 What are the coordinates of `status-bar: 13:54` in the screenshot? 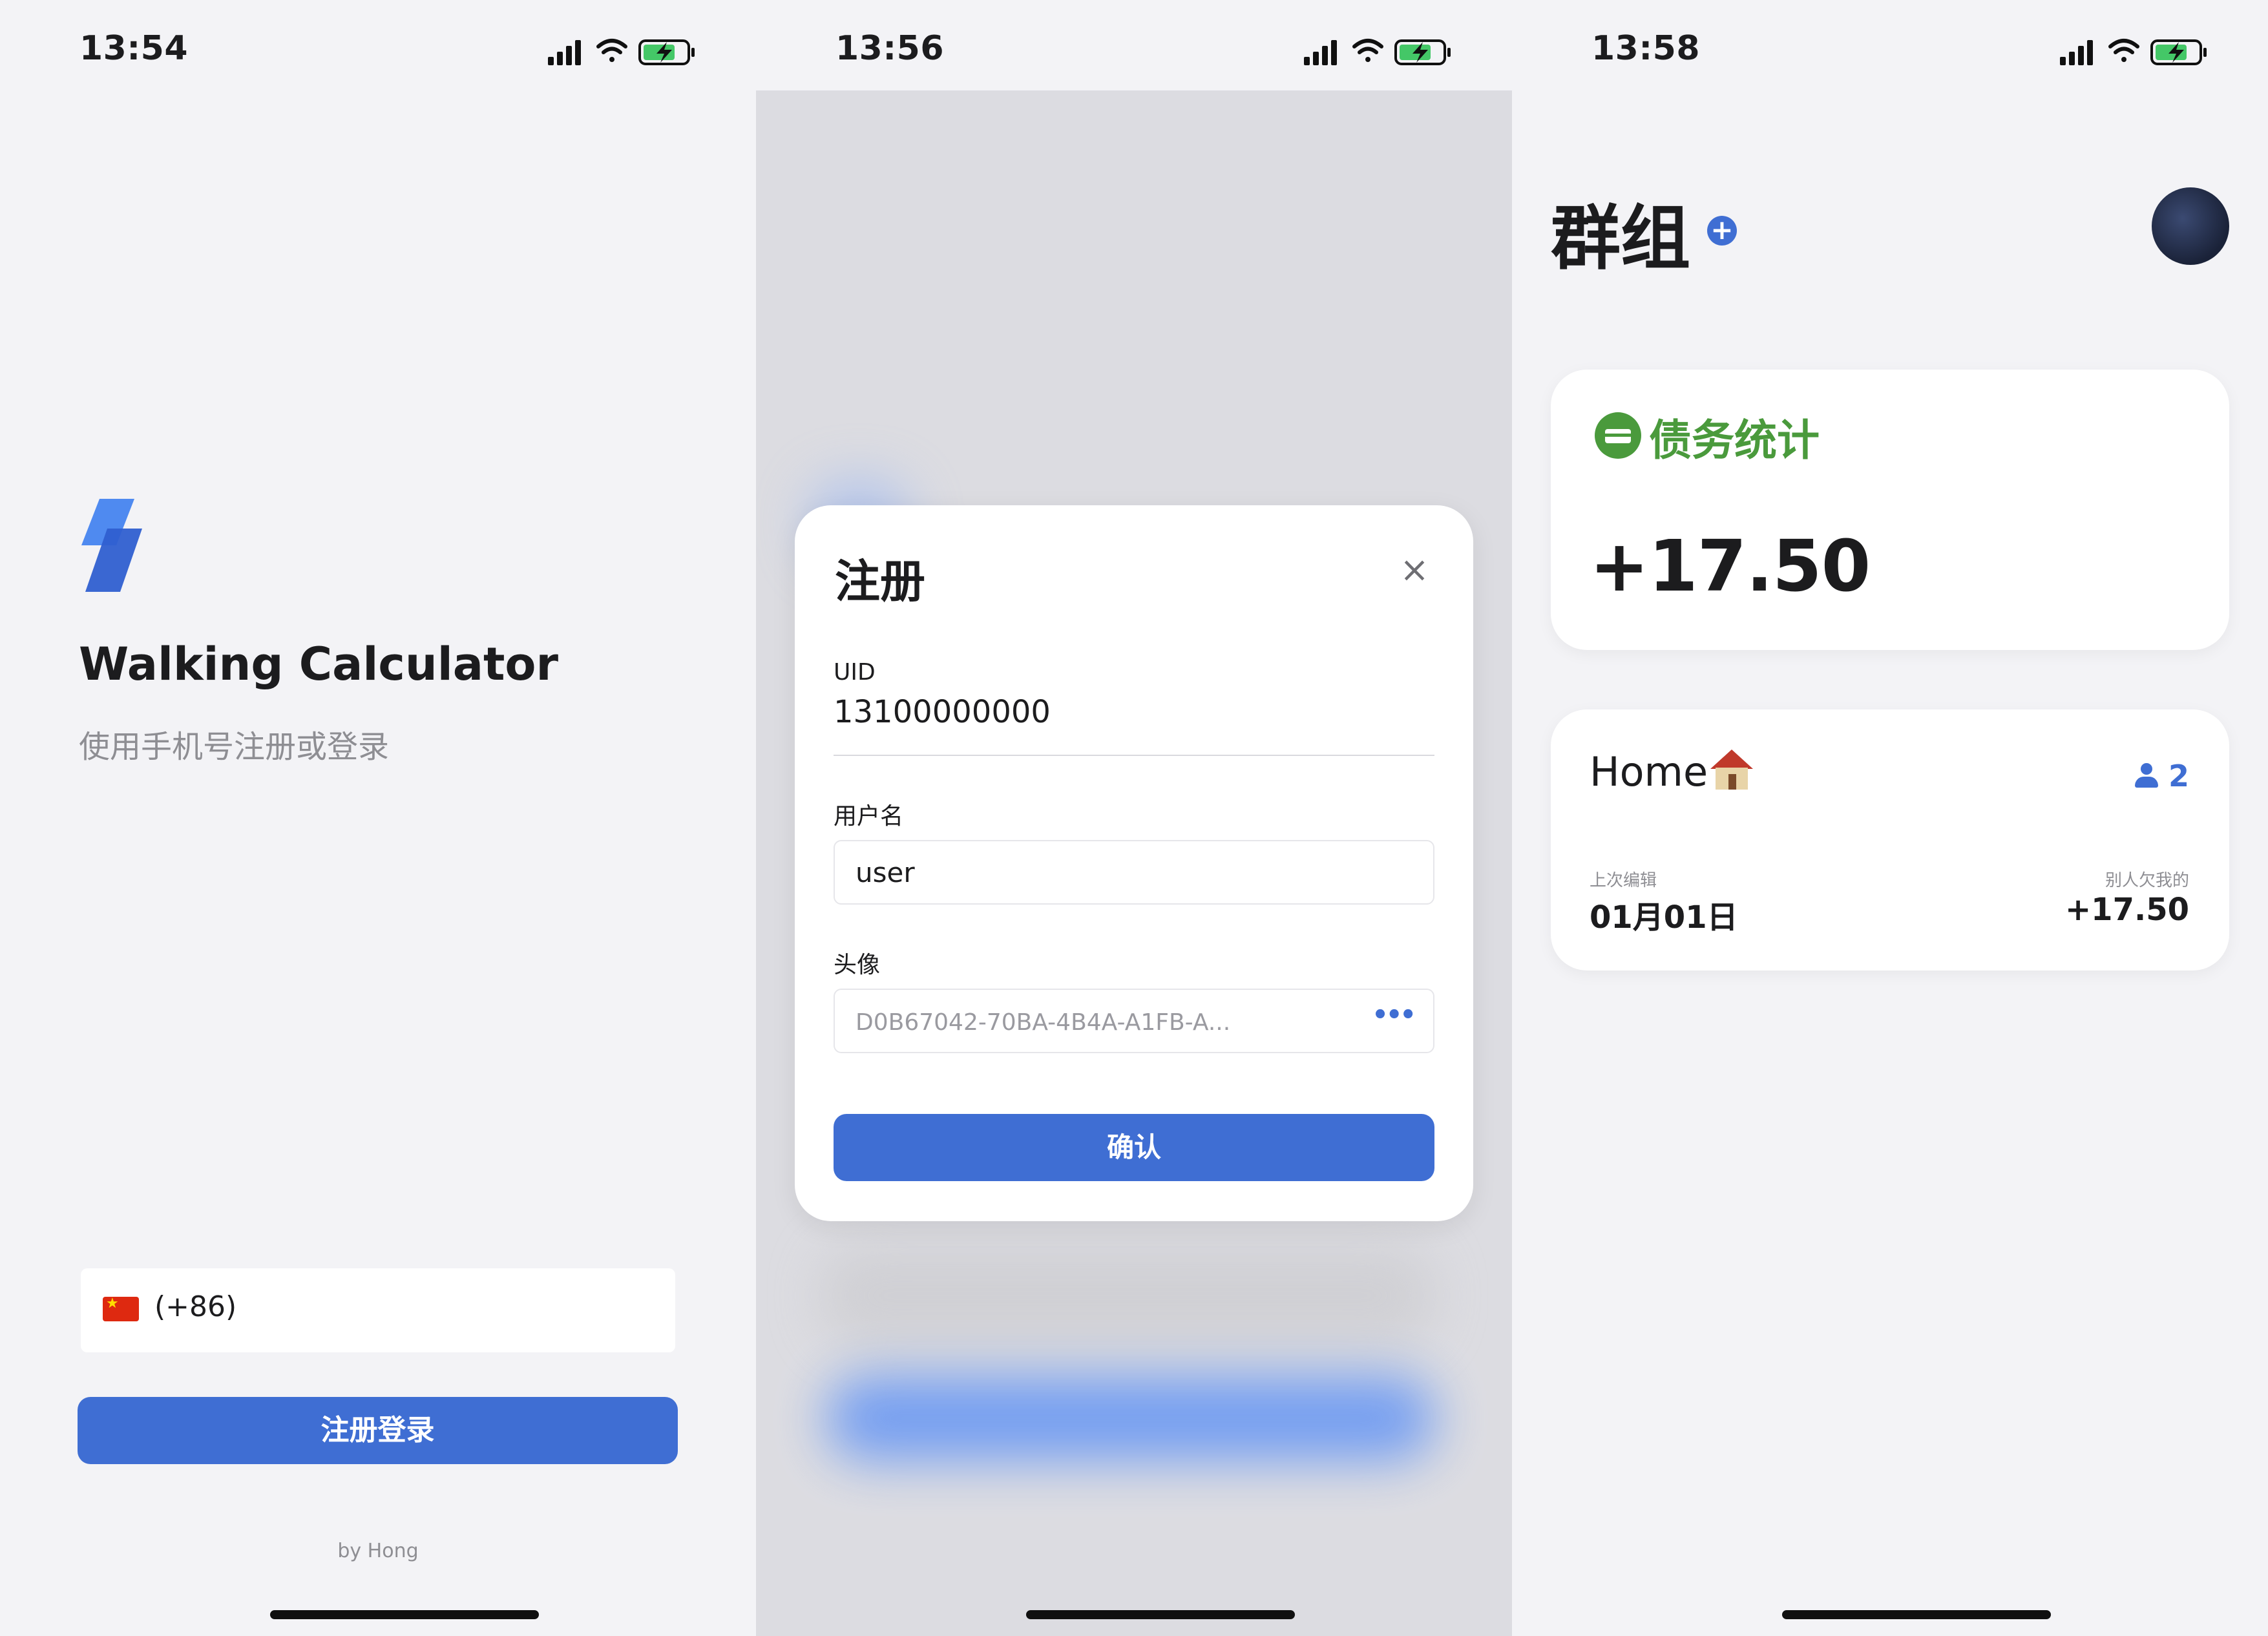 It's located at (378, 48).